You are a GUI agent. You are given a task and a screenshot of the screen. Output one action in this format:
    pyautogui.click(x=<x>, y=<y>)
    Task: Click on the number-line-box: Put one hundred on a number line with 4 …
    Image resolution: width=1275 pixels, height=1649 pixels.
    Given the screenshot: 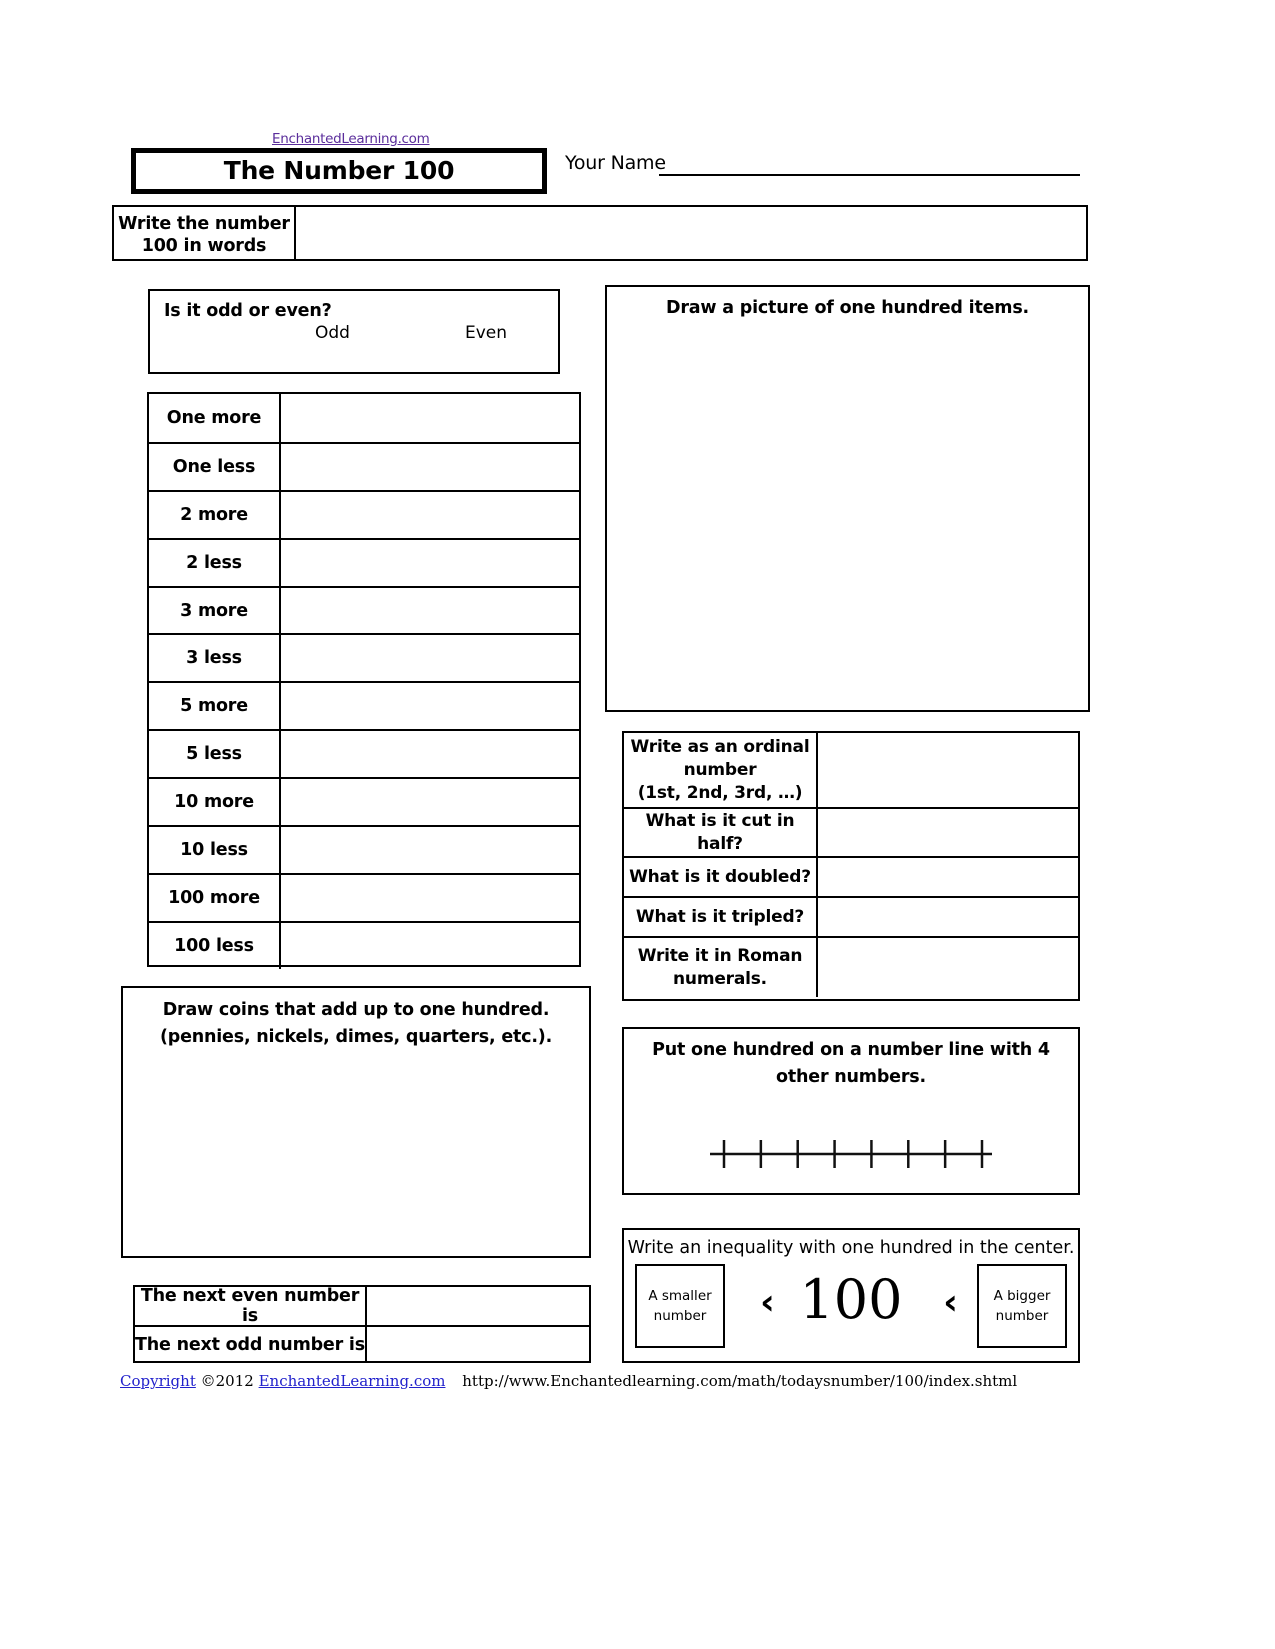 What is the action you would take?
    pyautogui.click(x=851, y=1111)
    